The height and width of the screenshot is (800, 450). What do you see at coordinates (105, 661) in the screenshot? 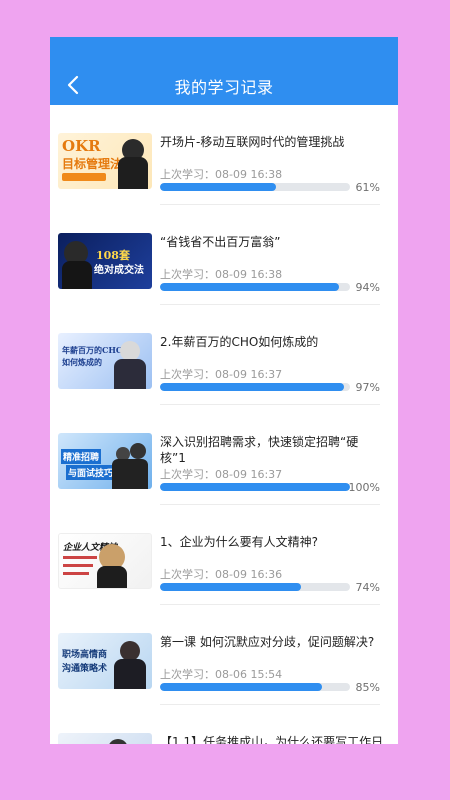
I see `course-thumbnail: 职场高情商 沟通策略术` at bounding box center [105, 661].